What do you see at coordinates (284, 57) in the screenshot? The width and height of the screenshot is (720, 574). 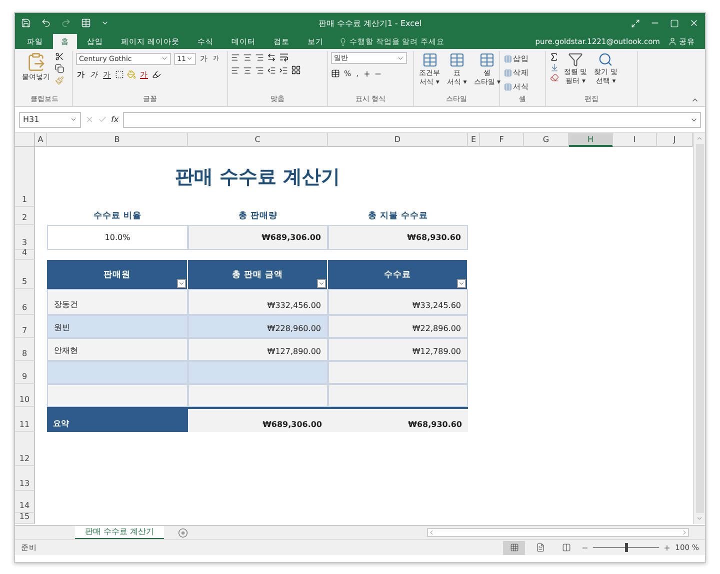 I see `wrap-text-icon` at bounding box center [284, 57].